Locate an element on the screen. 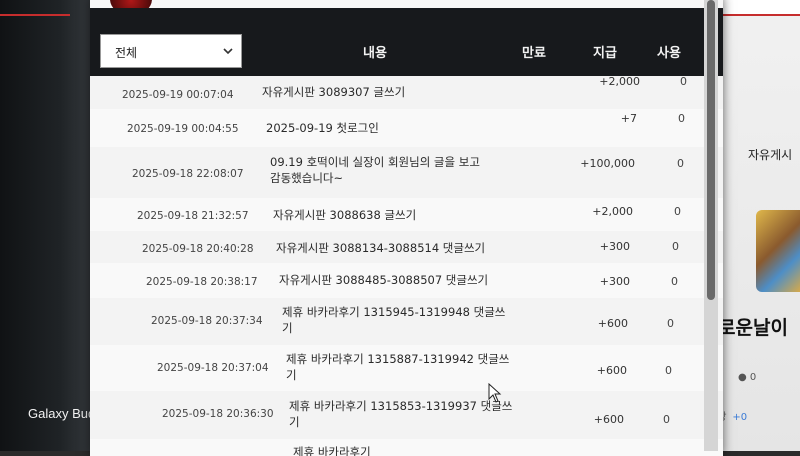  table-row: 2025-09-19 00:04:55 2025-09-19 첫로그인 +7 0 is located at coordinates (406, 128).